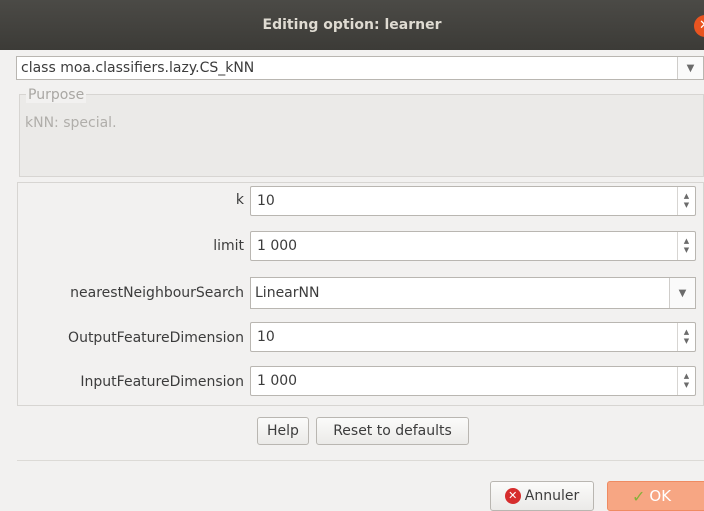 Image resolution: width=704 pixels, height=511 pixels. Describe the element at coordinates (266, 337) in the screenshot. I see `output-feature-dimension-value: 10` at that location.